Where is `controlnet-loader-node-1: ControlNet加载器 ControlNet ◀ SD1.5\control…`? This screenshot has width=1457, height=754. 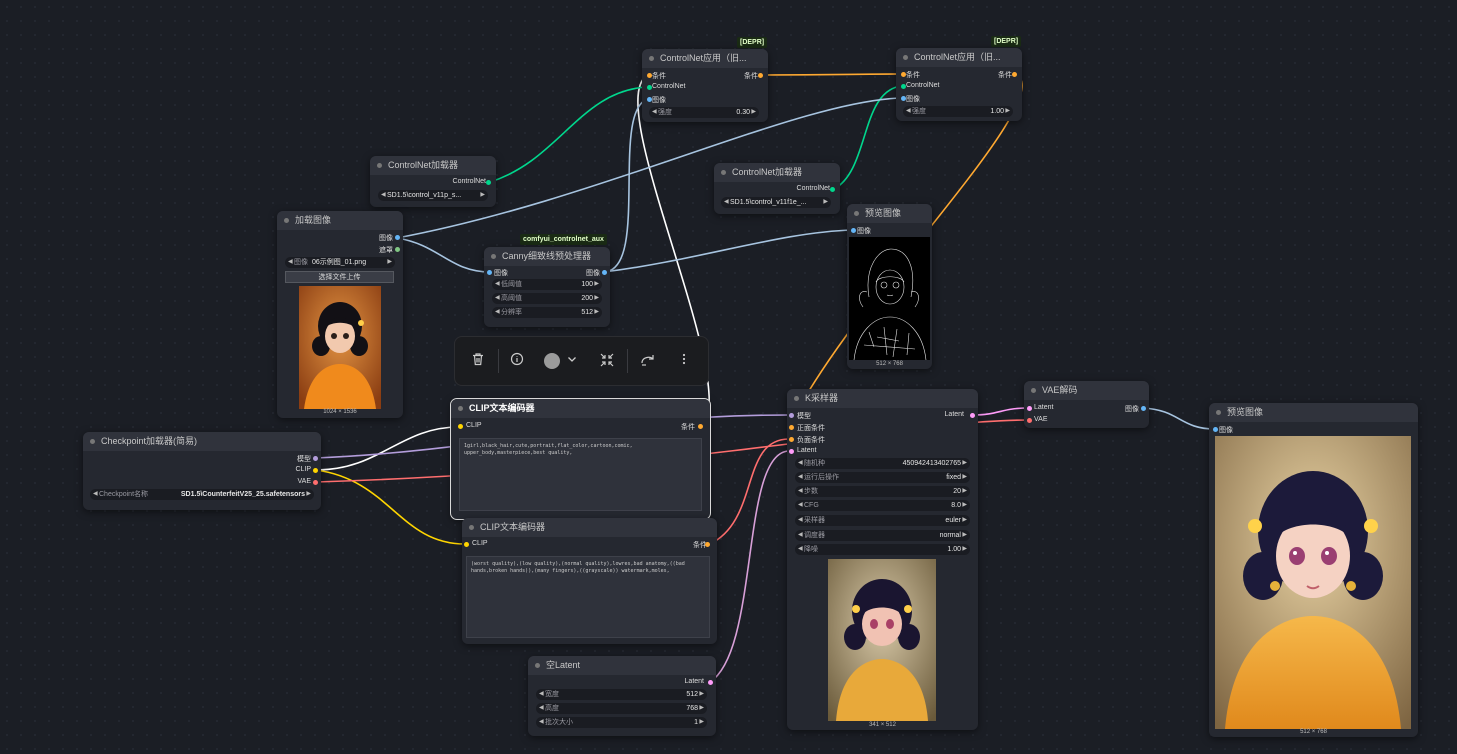 controlnet-loader-node-1: ControlNet加载器 ControlNet ◀ SD1.5\control… is located at coordinates (433, 181).